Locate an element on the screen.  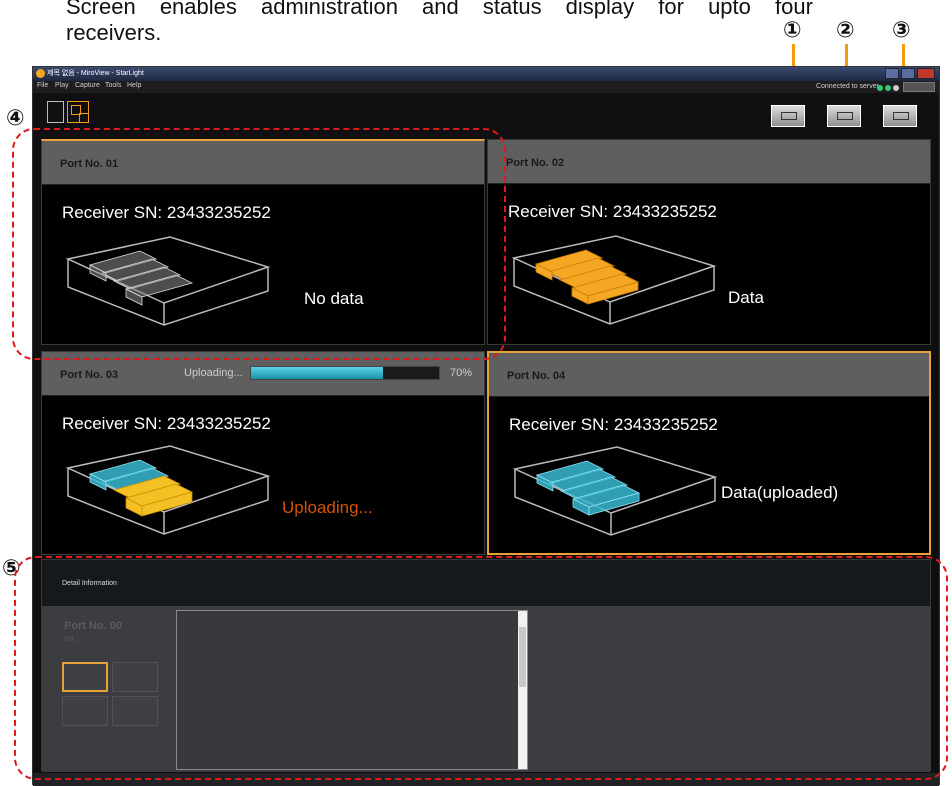
app-logo-icon is located at coordinates (40, 73).